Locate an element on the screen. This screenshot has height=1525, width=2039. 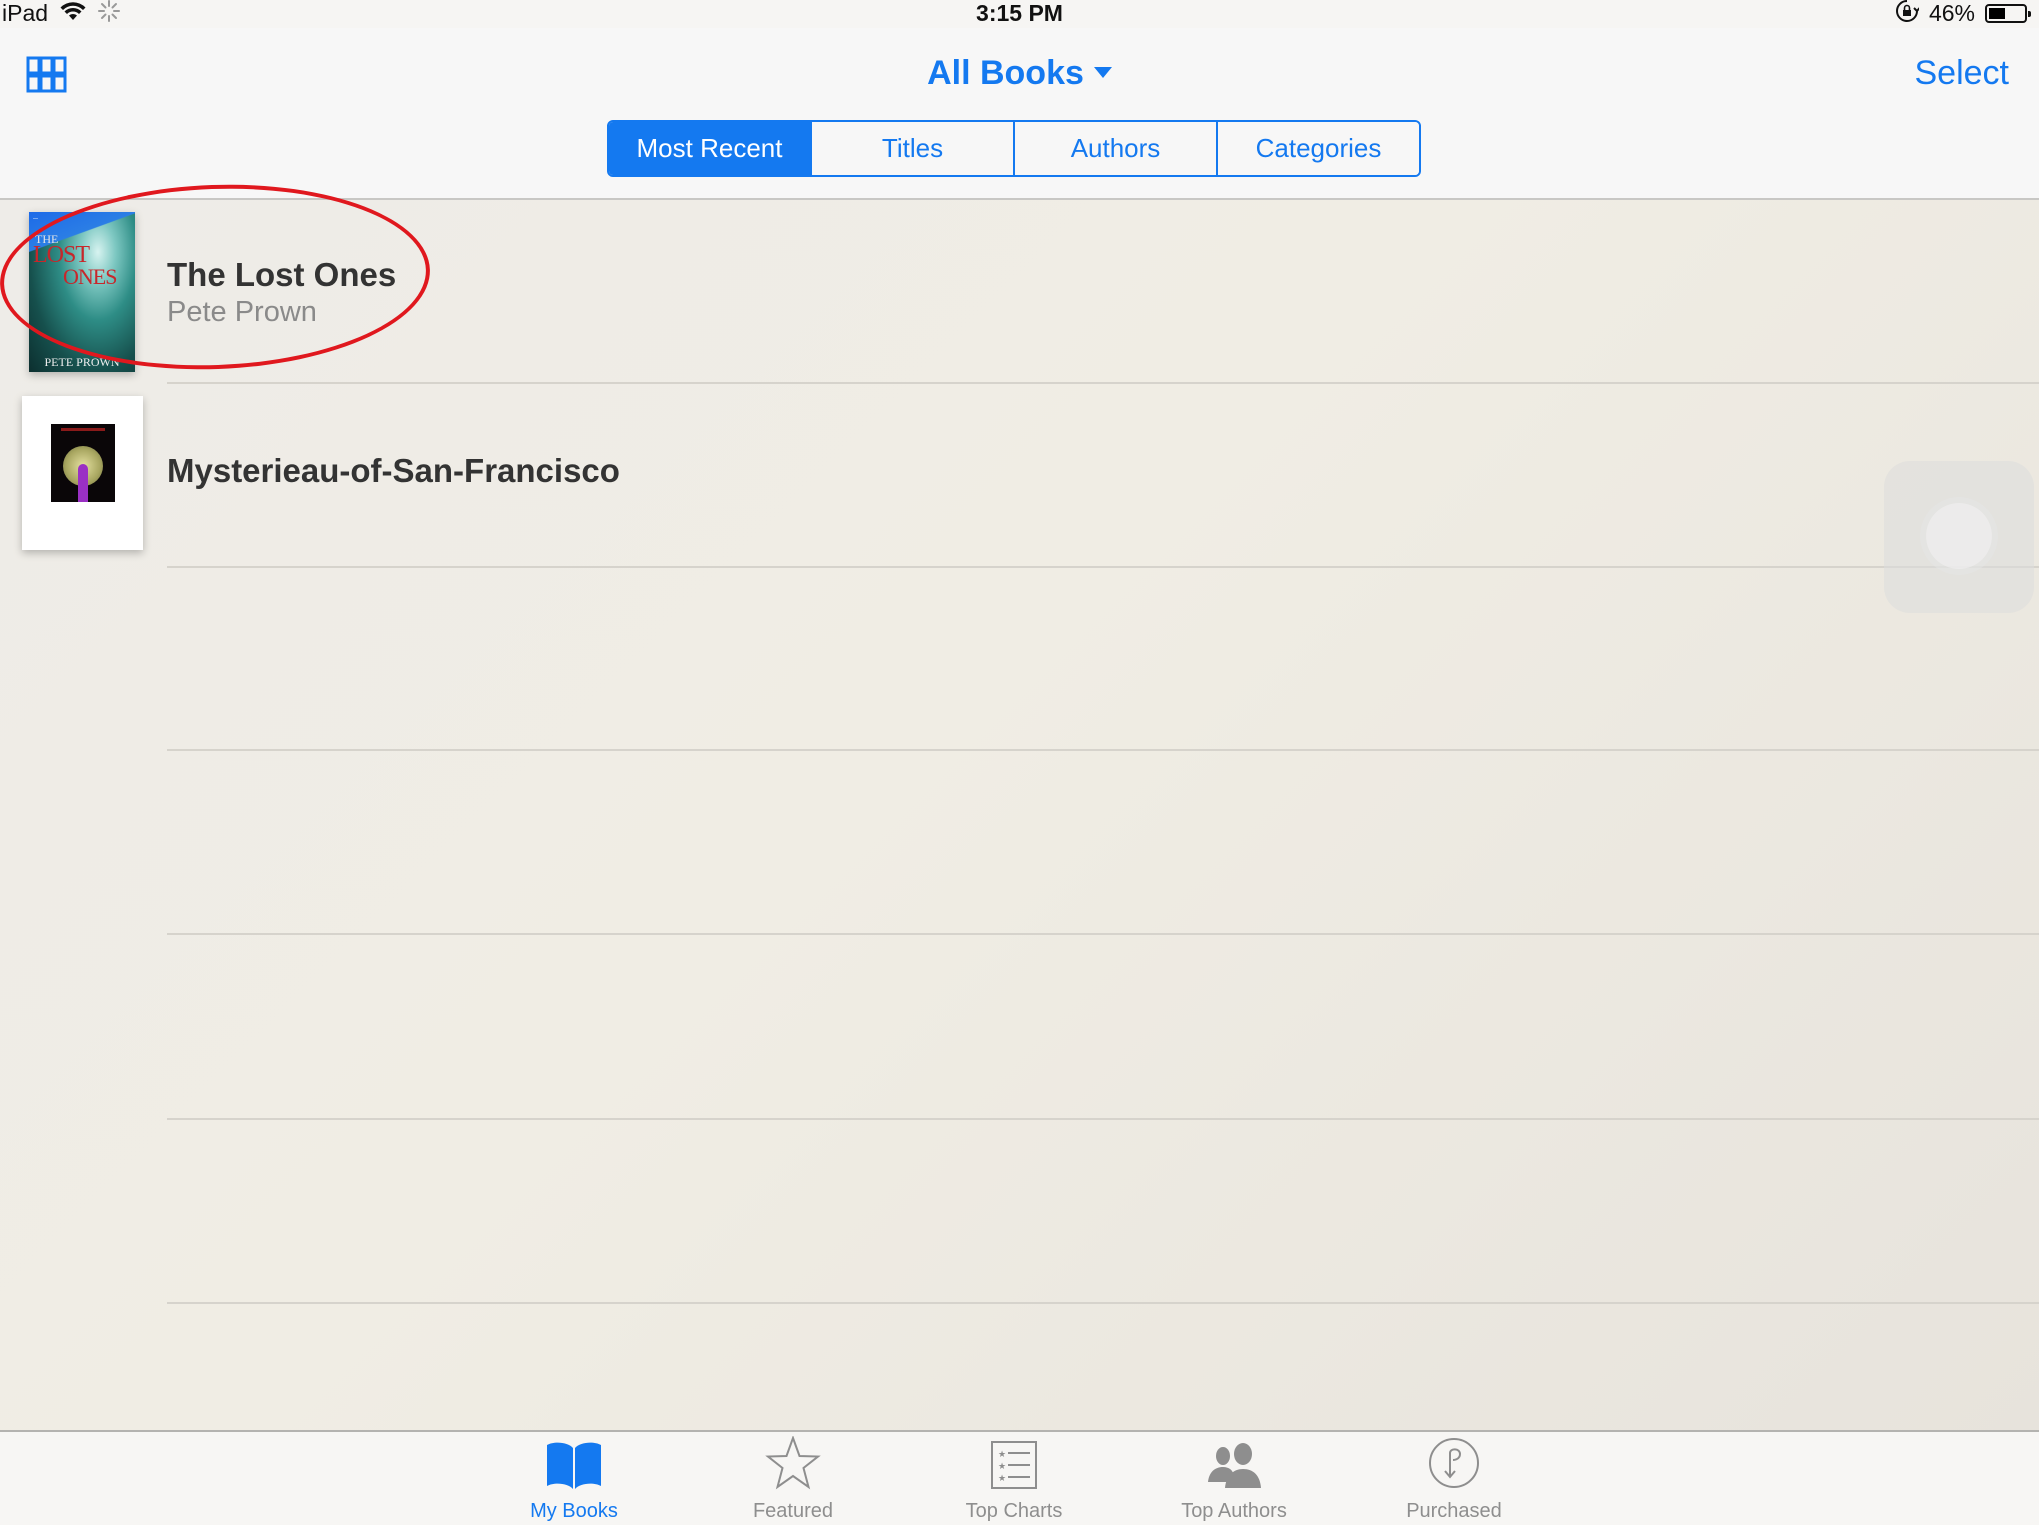
cover-text-author: PETE PROWN is located at coordinates (82, 362).